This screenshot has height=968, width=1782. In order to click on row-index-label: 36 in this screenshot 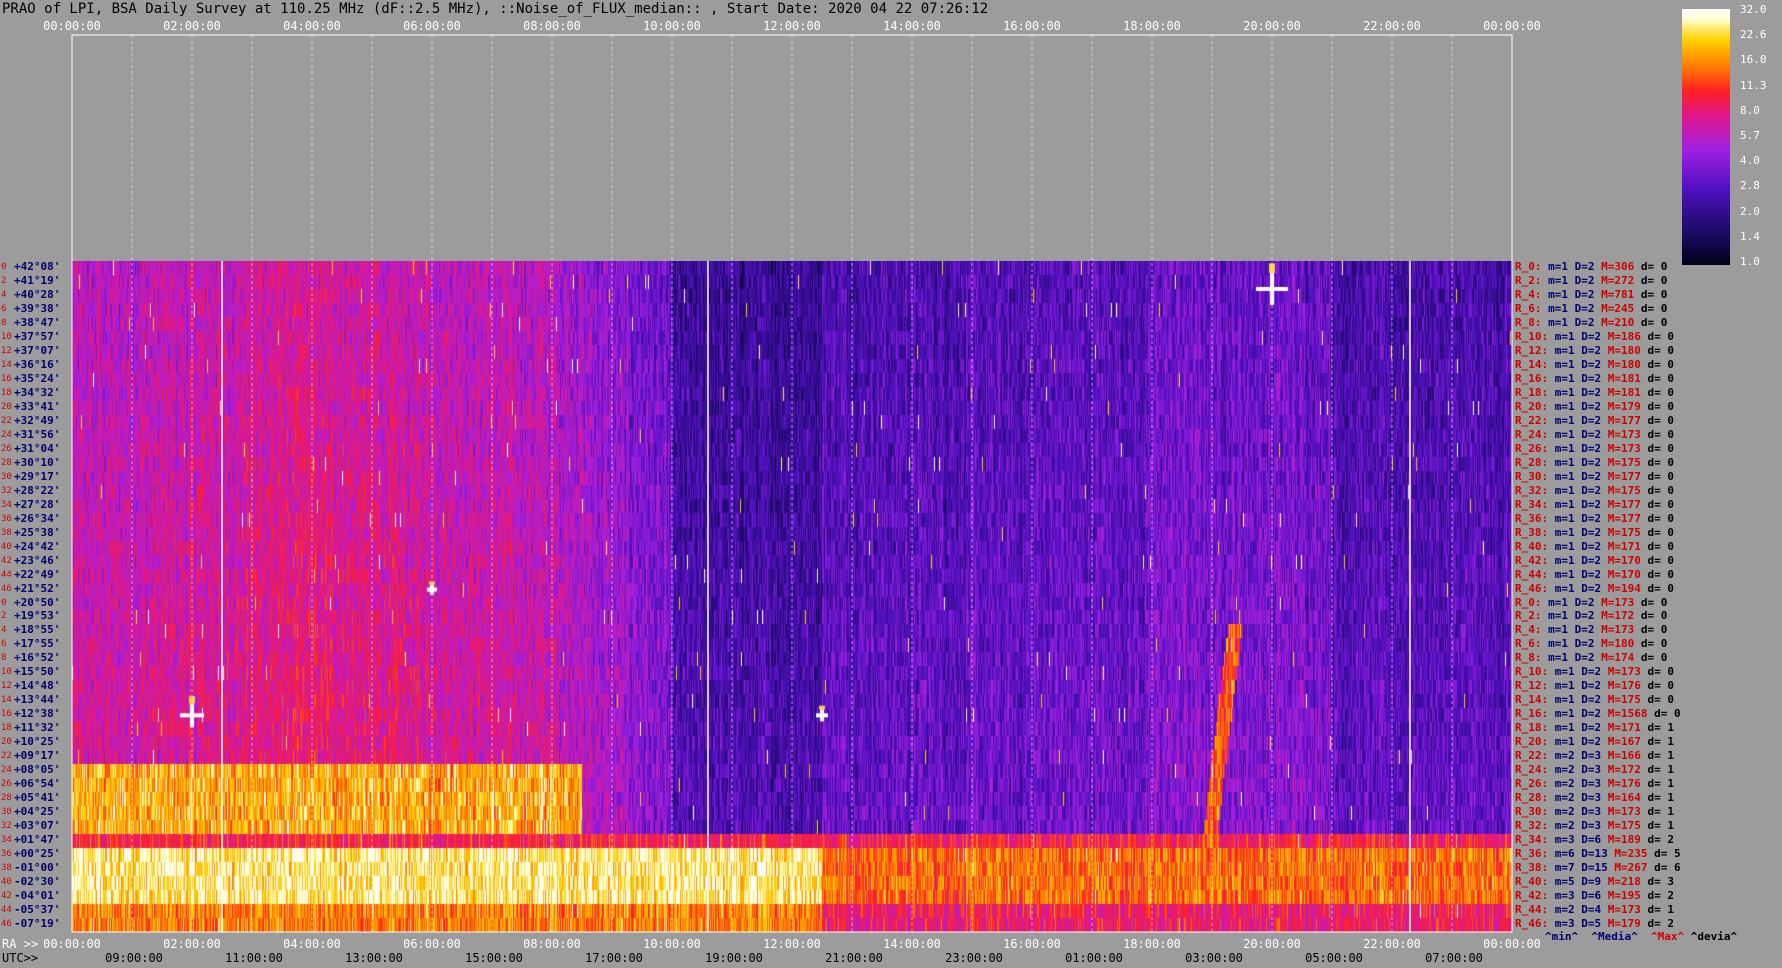, I will do `click(6, 518)`.